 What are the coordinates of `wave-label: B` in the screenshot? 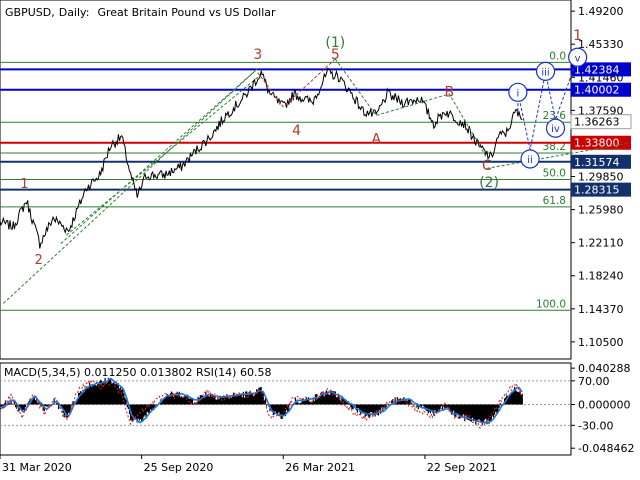 It's located at (449, 93).